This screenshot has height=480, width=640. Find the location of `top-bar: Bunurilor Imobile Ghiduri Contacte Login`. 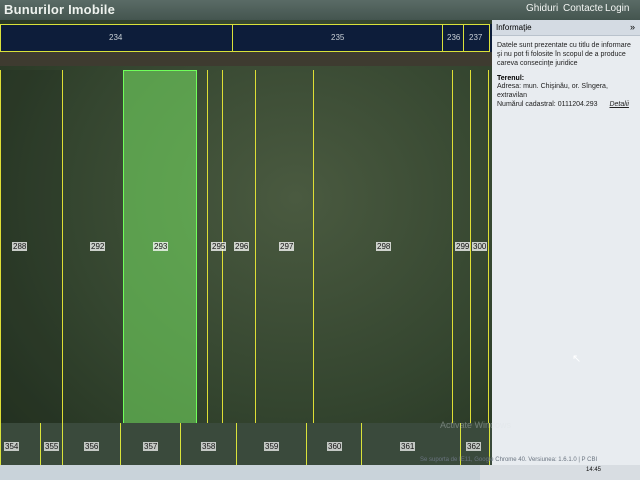

top-bar: Bunurilor Imobile Ghiduri Contacte Login is located at coordinates (320, 10).